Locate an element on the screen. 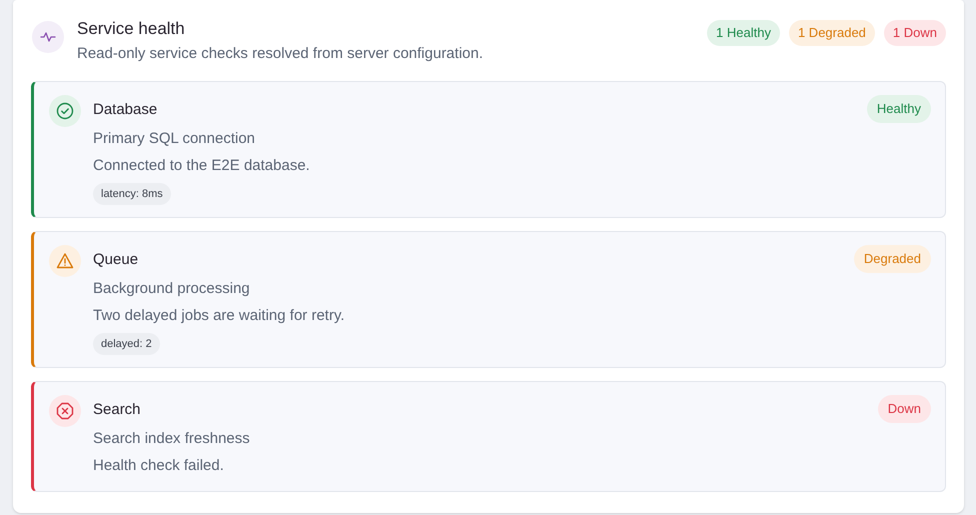  warning-icon is located at coordinates (65, 261).